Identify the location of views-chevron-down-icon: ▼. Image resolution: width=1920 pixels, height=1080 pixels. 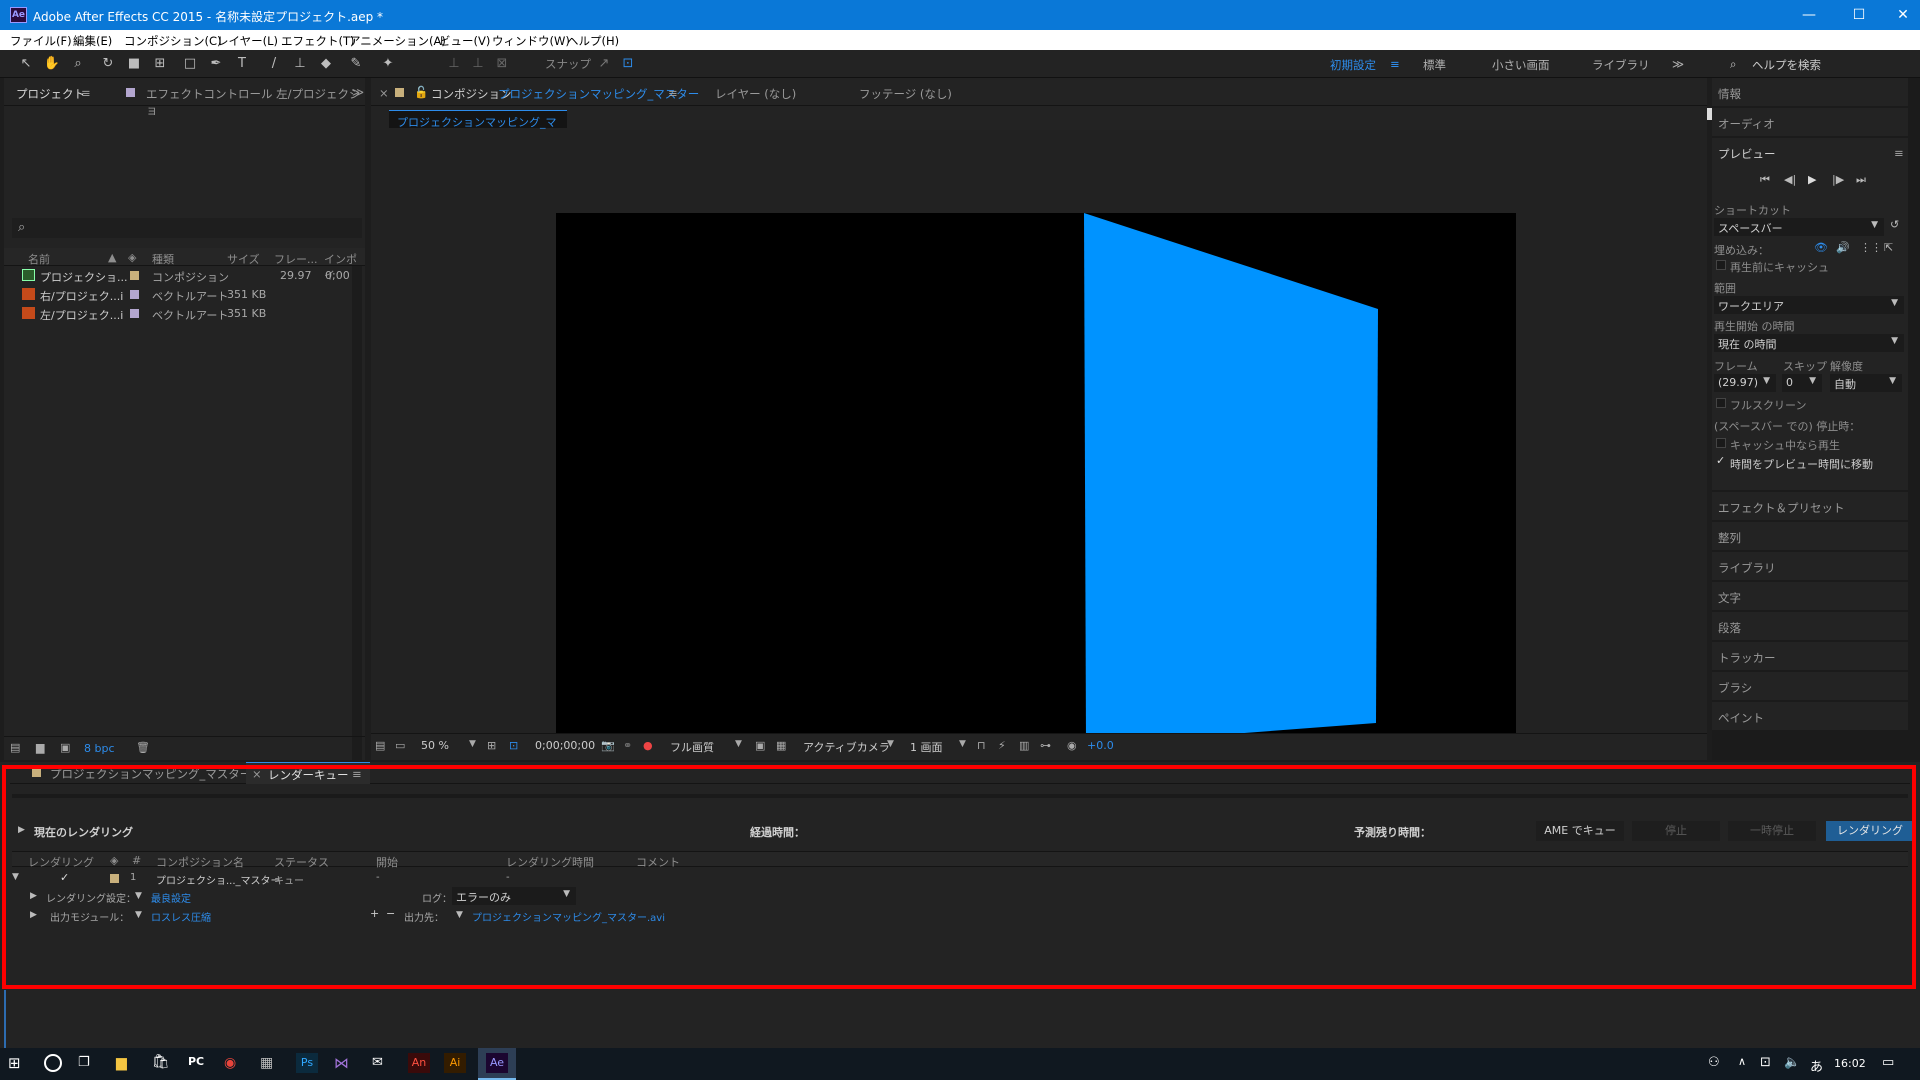
(962, 744).